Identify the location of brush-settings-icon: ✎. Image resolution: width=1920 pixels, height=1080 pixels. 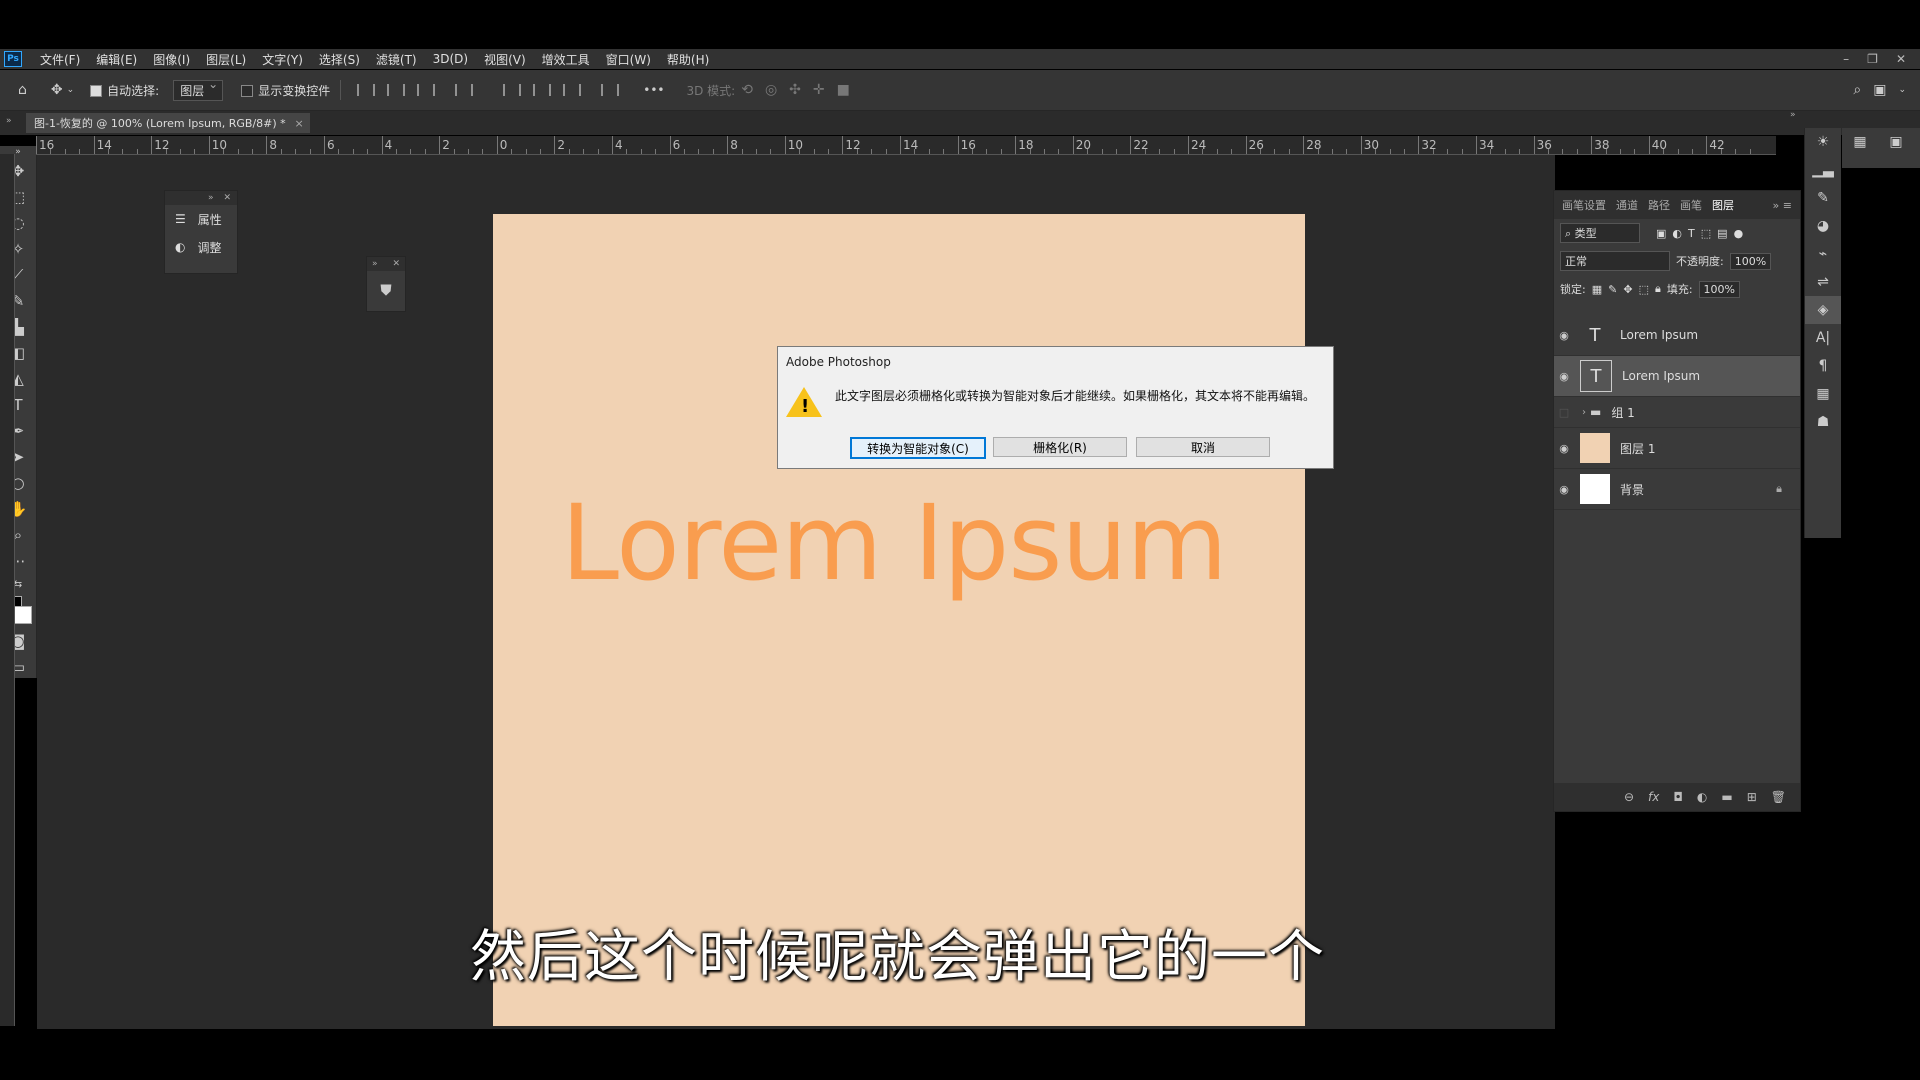
(1823, 198).